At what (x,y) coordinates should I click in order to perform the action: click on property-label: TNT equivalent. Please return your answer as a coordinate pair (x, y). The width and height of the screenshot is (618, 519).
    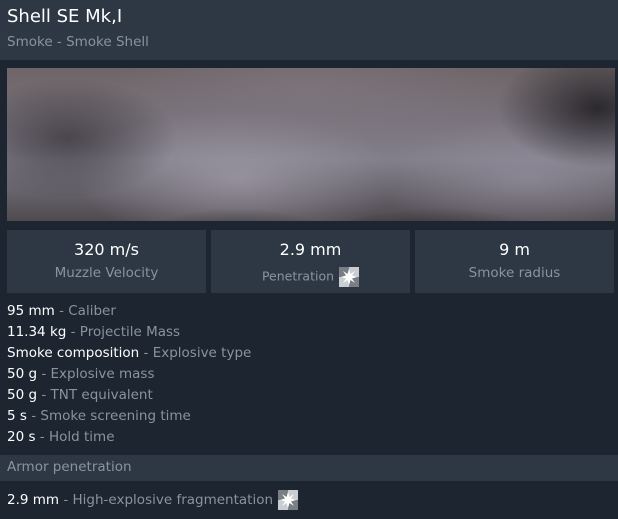
    Looking at the image, I should click on (101, 395).